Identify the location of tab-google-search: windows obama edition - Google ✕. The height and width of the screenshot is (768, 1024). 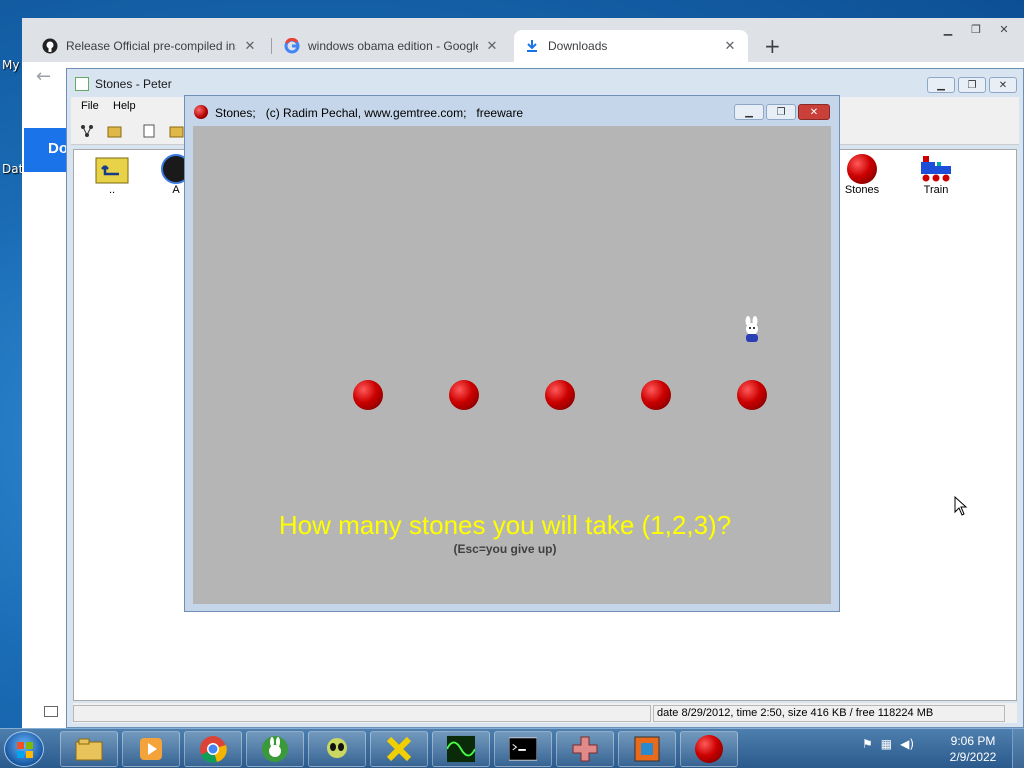
(392, 46).